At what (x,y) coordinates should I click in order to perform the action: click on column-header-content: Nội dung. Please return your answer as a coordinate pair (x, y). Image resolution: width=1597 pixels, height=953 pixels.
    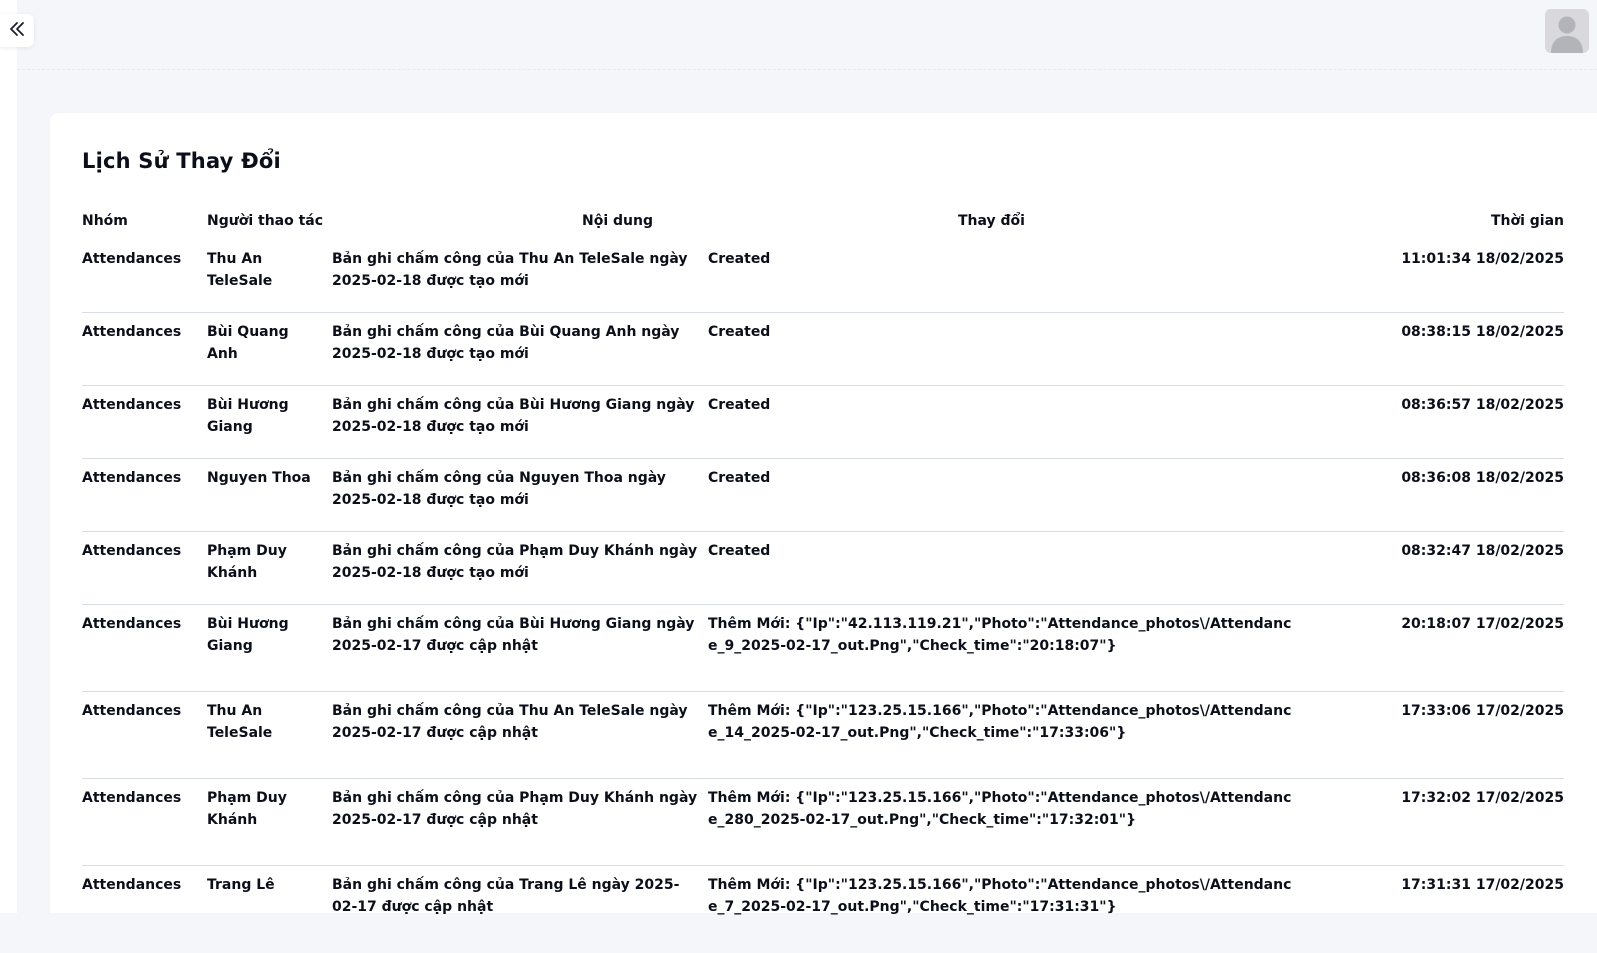
    Looking at the image, I should click on (617, 221).